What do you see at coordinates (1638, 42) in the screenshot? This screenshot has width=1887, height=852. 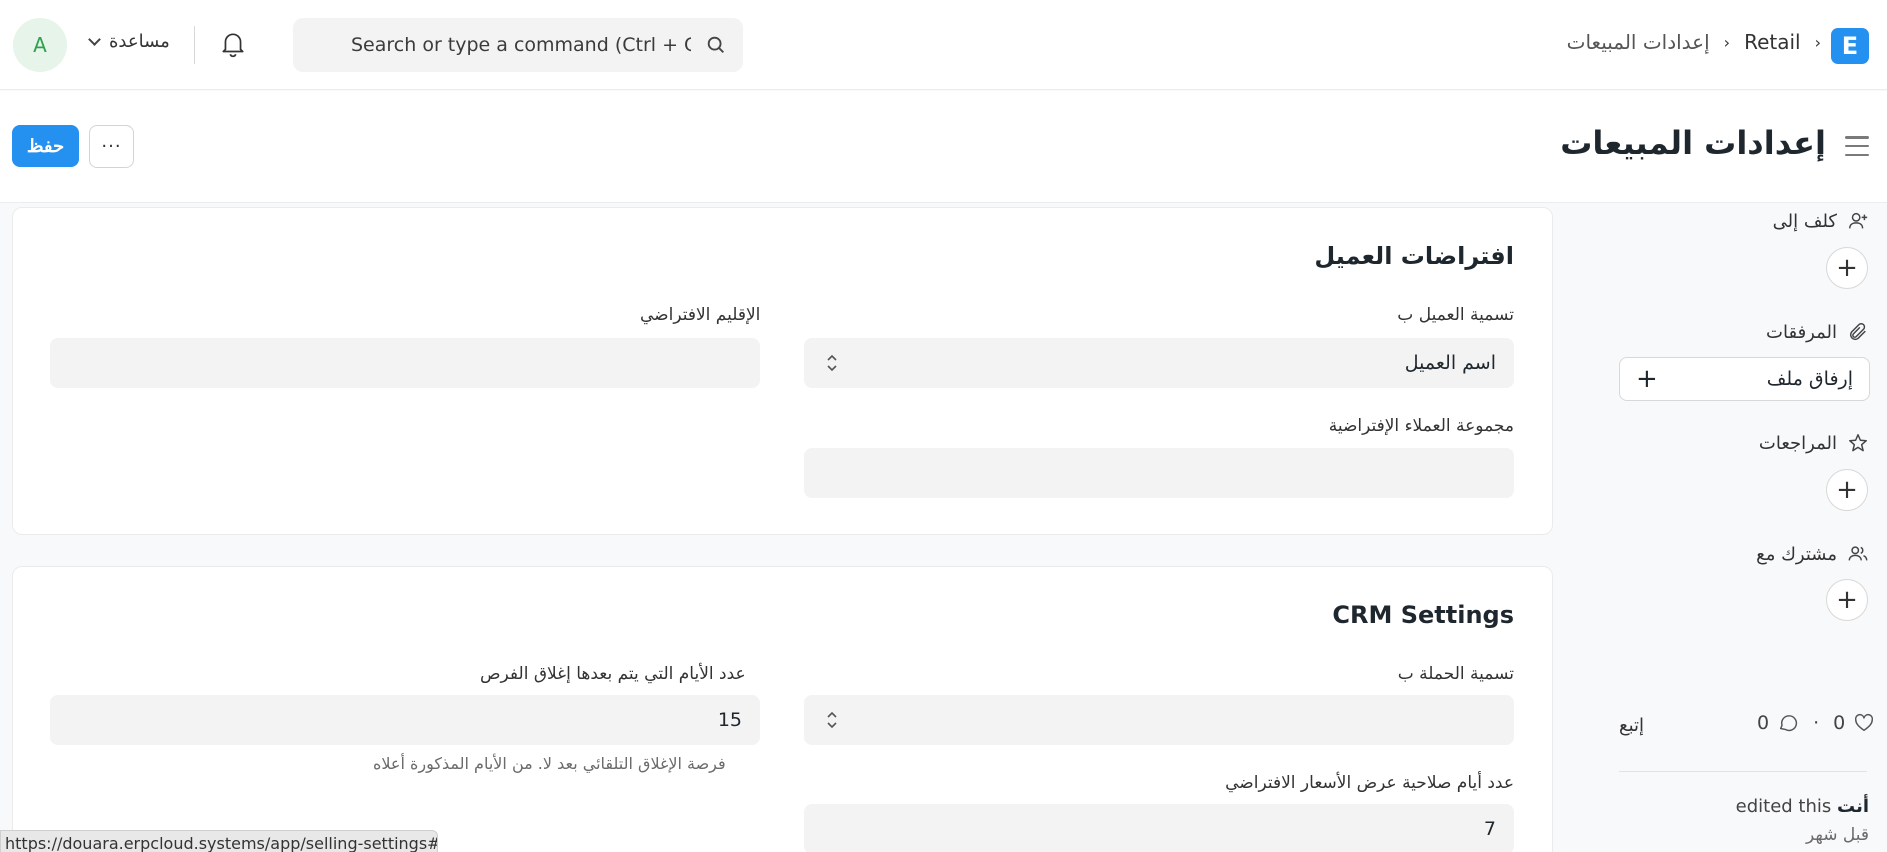 I see `breadcrumb-current: إعدادات المبيعات` at bounding box center [1638, 42].